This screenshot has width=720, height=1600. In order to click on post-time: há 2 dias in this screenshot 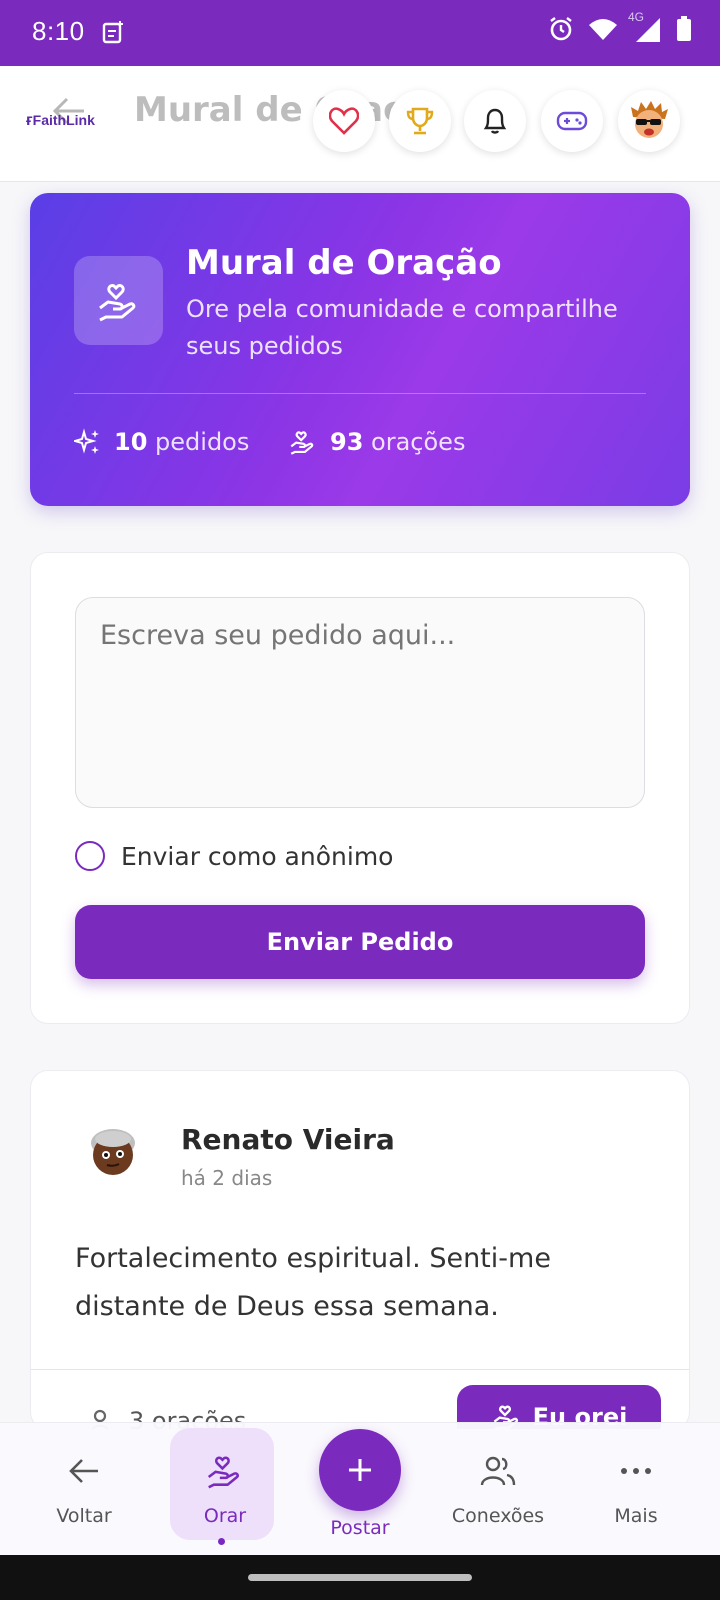, I will do `click(227, 1178)`.